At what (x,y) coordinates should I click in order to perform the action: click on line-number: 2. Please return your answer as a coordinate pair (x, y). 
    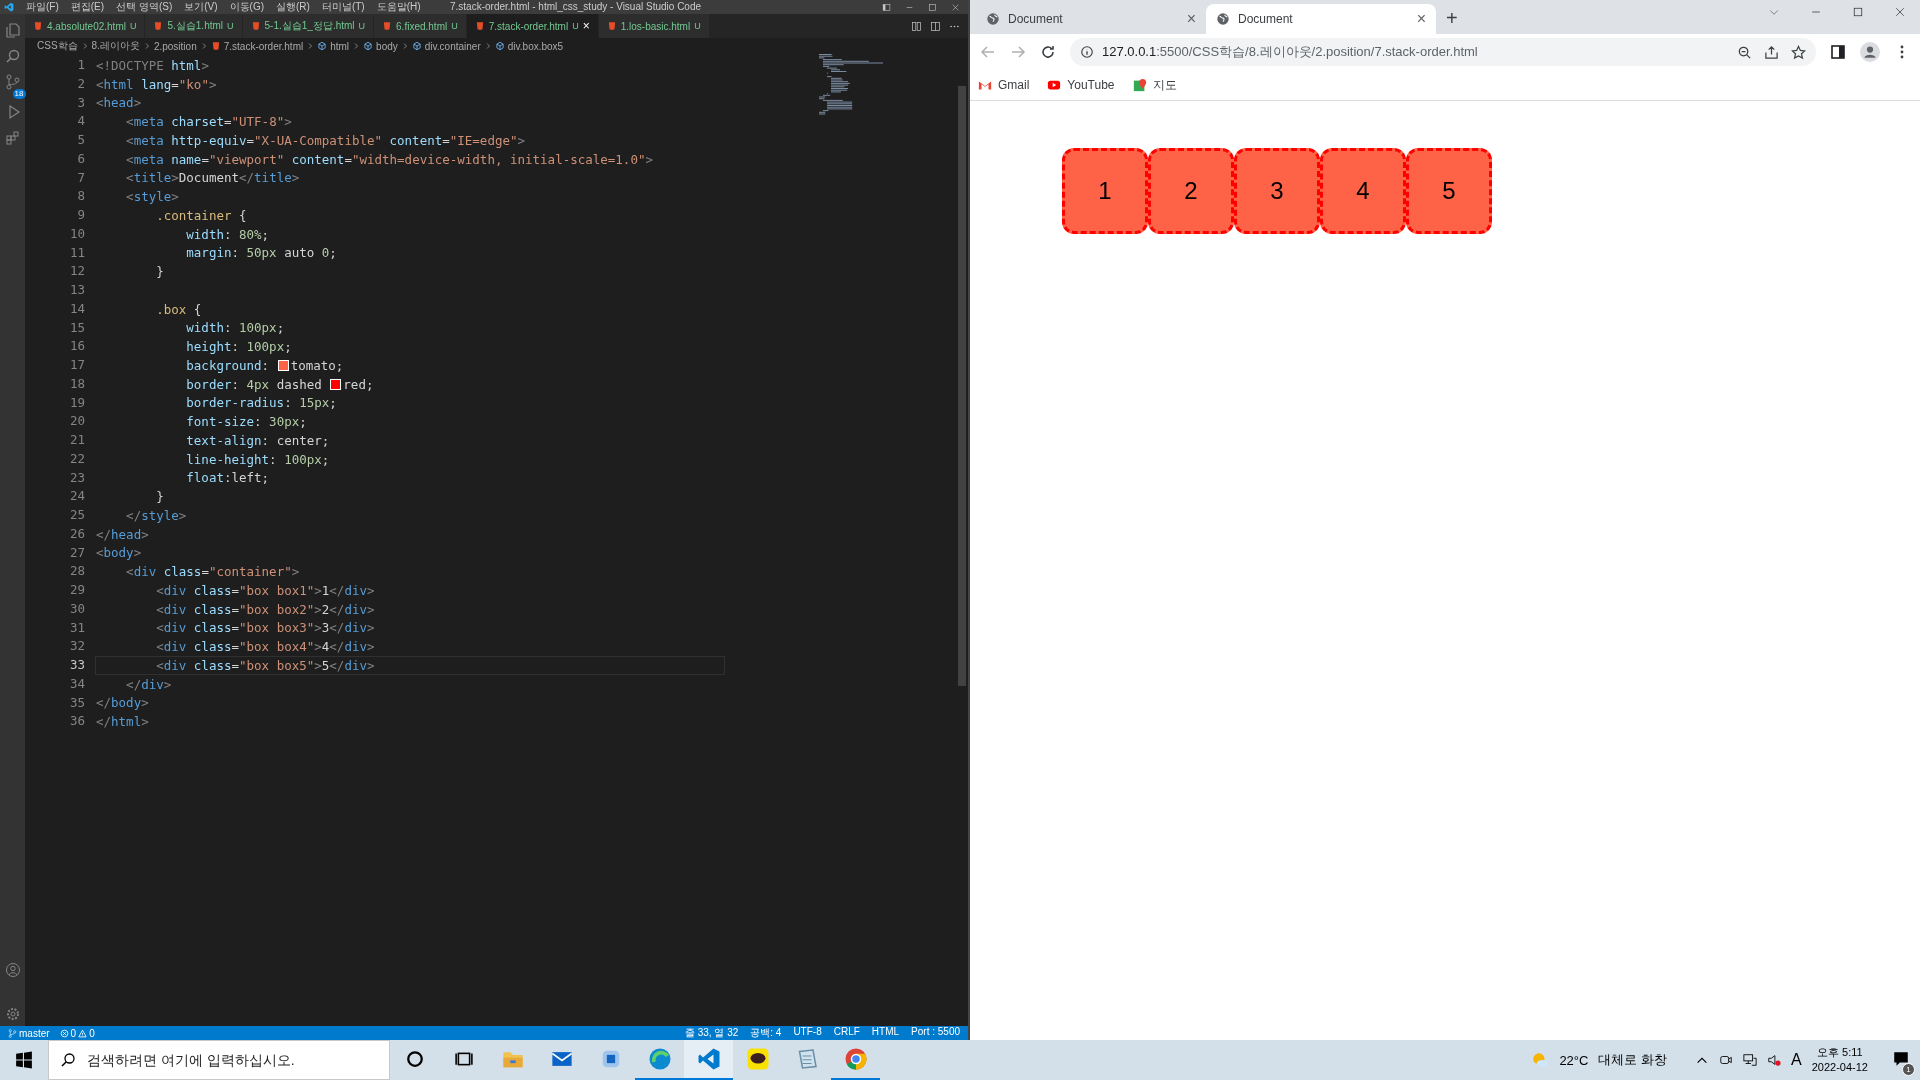
    Looking at the image, I should click on (81, 83).